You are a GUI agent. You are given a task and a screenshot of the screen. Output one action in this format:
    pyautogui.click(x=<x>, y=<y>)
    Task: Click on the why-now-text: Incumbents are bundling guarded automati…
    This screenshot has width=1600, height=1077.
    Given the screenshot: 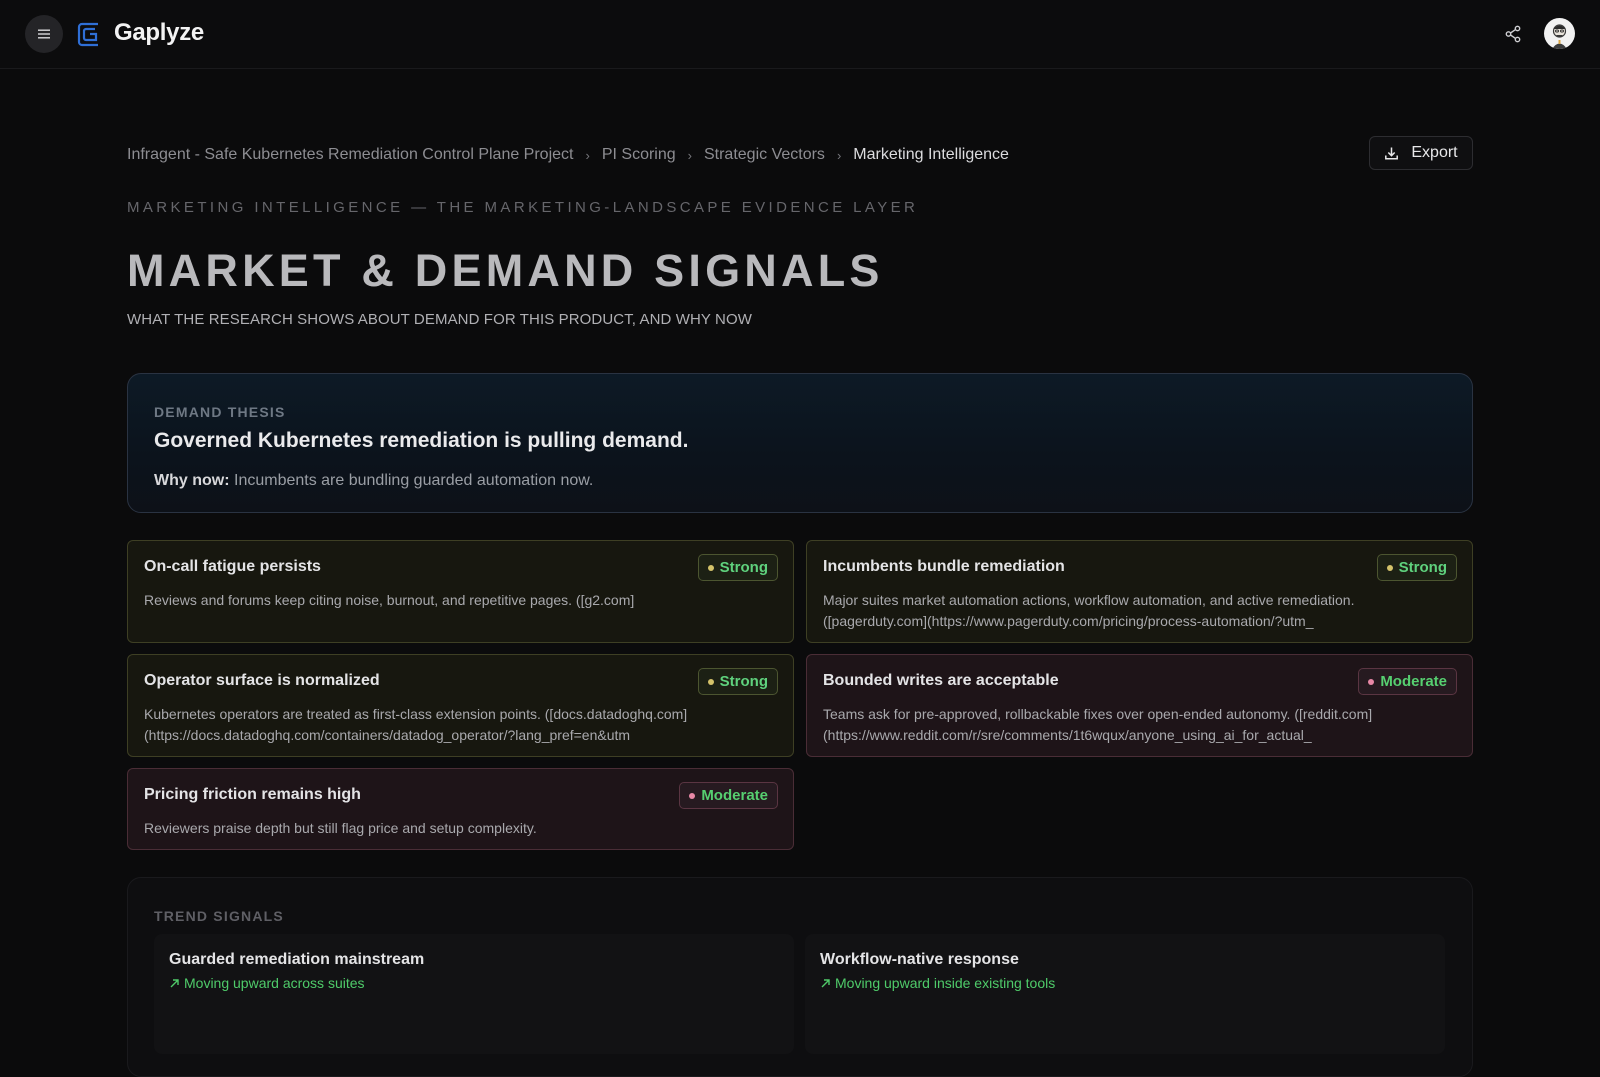 What is the action you would take?
    pyautogui.click(x=414, y=480)
    